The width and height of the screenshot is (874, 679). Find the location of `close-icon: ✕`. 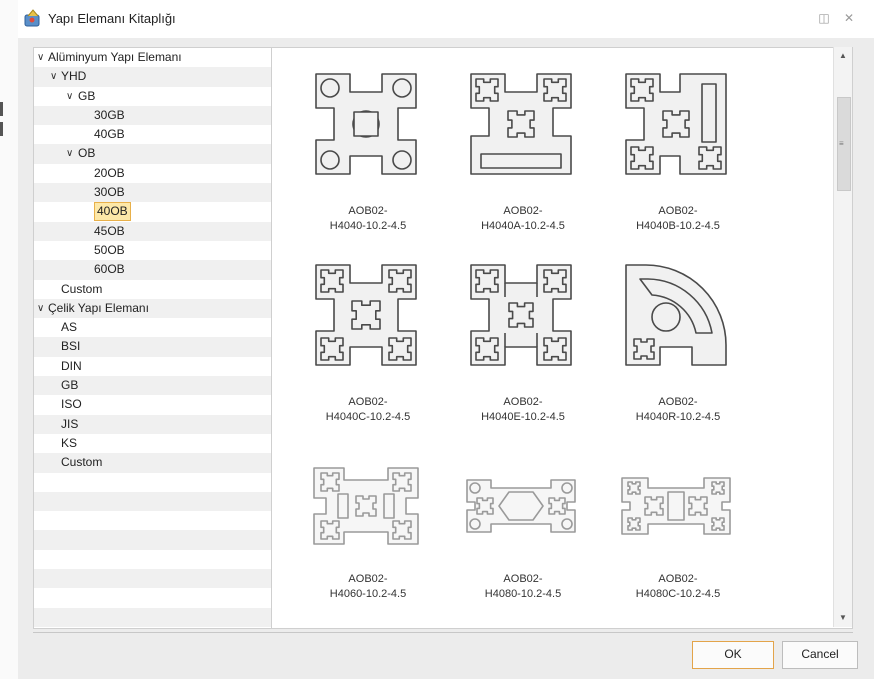

close-icon: ✕ is located at coordinates (849, 18).